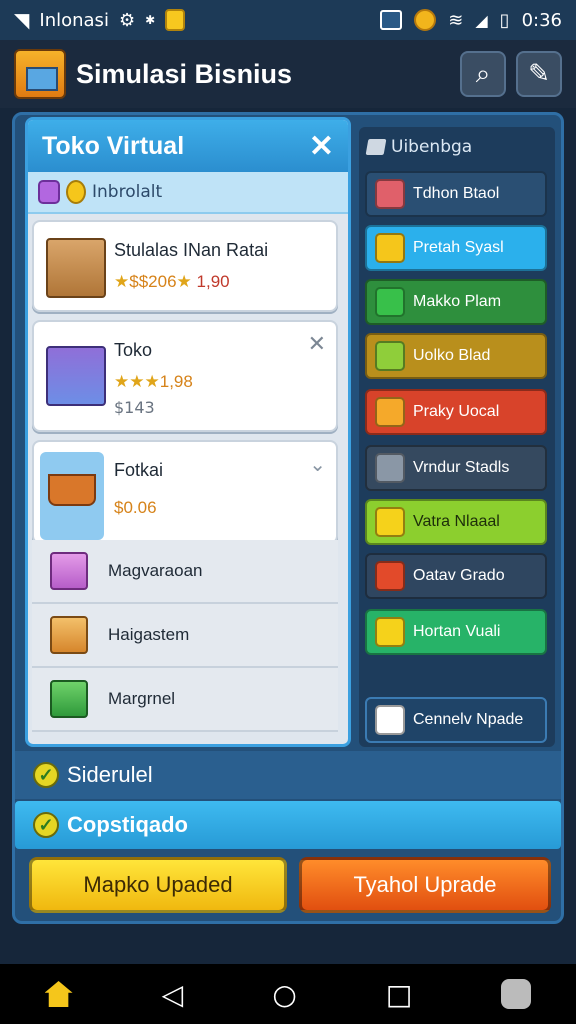 The image size is (576, 1024). What do you see at coordinates (149, 634) in the screenshot?
I see `list-item-label: Haigastem` at bounding box center [149, 634].